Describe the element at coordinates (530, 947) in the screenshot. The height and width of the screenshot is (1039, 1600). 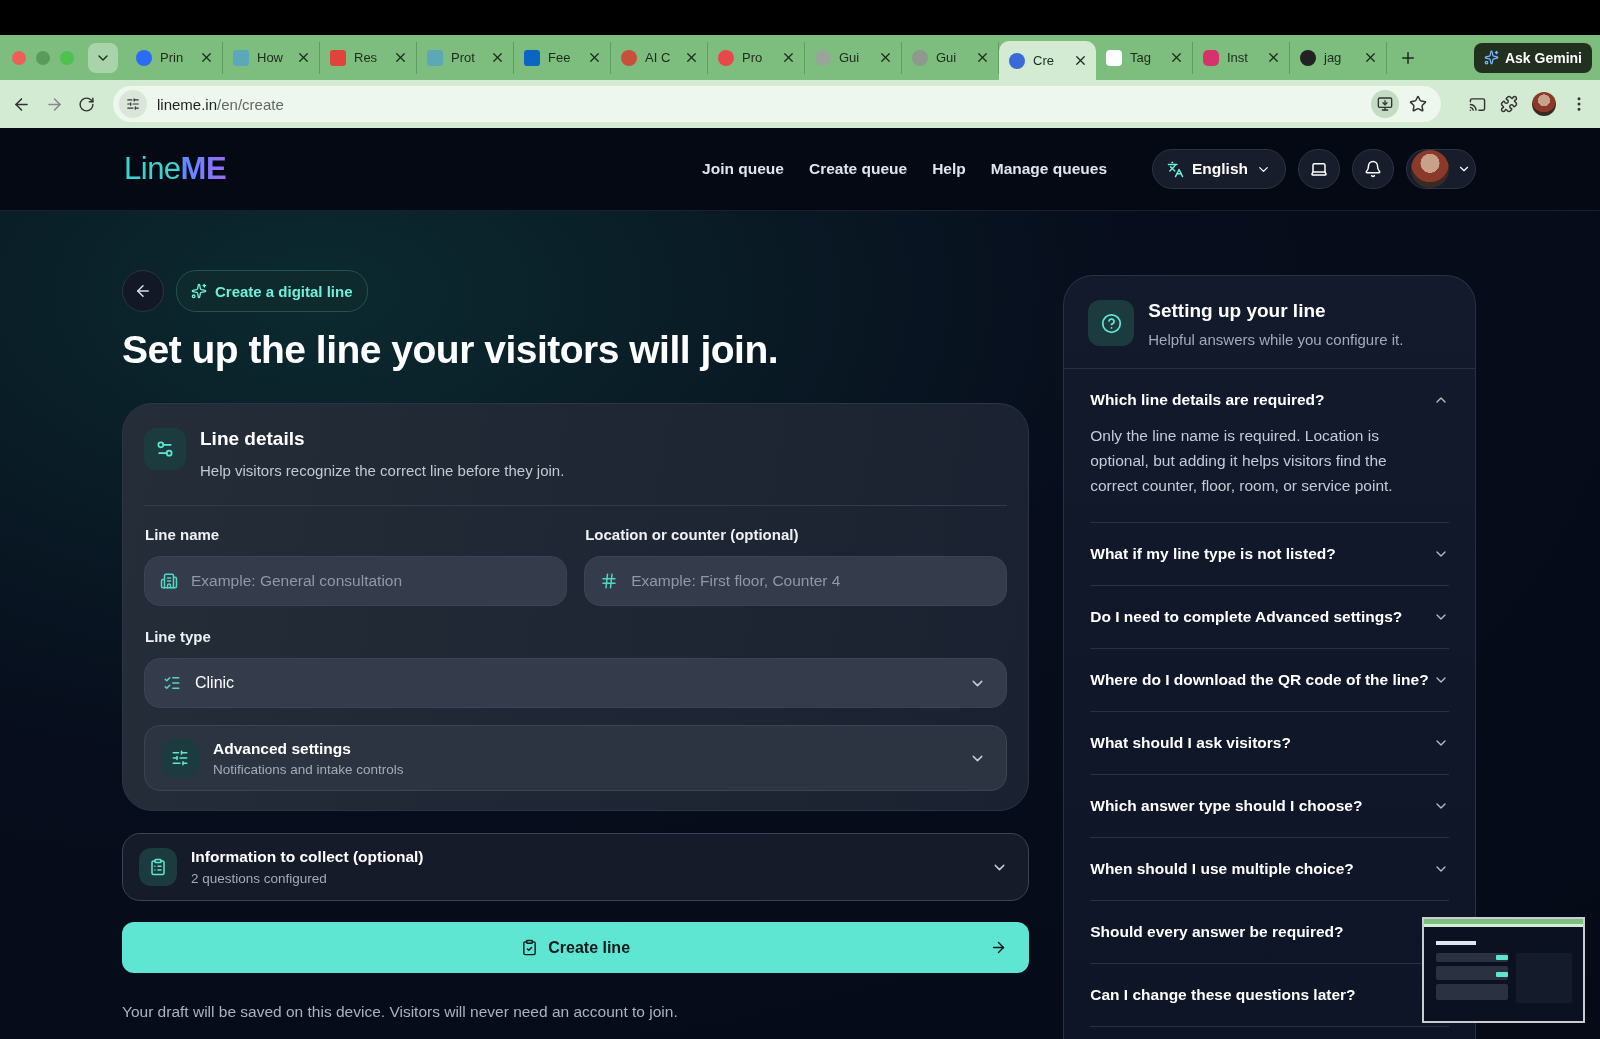
I see `clipboard-check-icon` at that location.